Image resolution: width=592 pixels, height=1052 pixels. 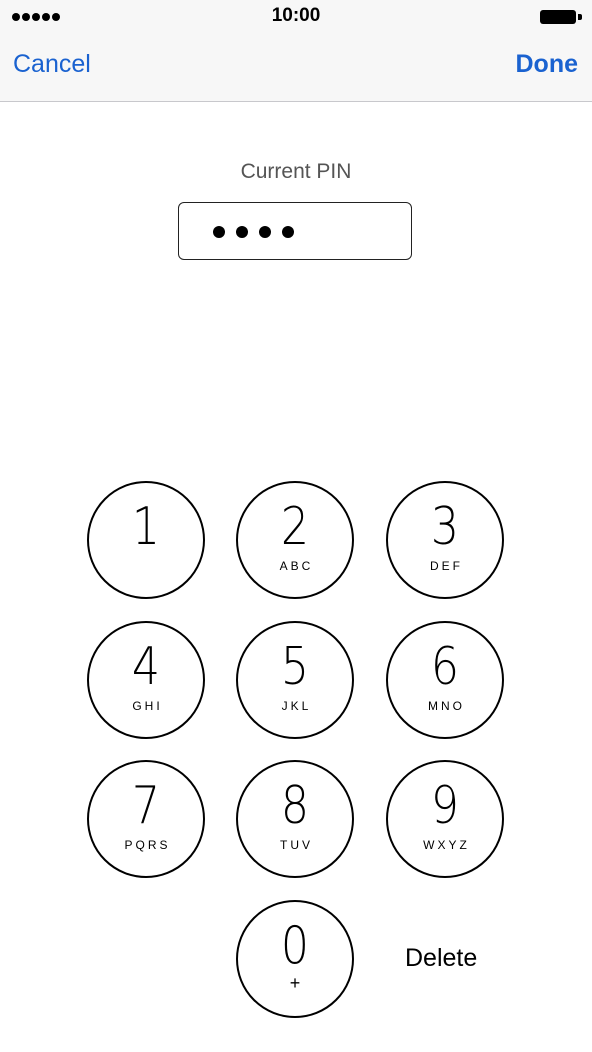 I want to click on key-4: 4 GHI, so click(x=146, y=680).